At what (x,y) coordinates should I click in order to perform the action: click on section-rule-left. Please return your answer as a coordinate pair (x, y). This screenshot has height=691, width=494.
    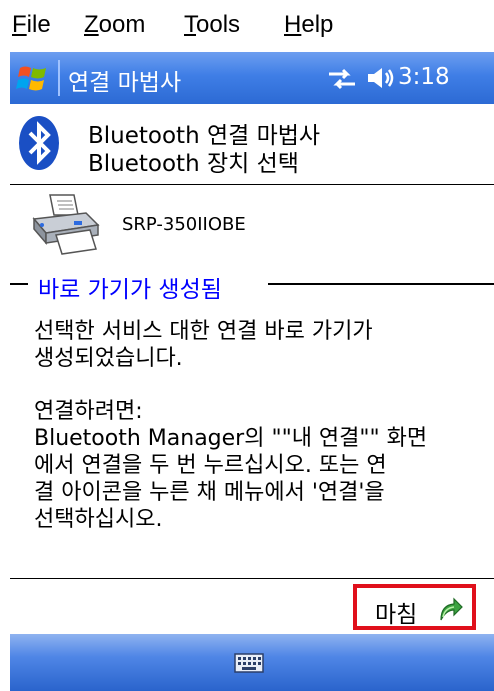
    Looking at the image, I should click on (19, 284).